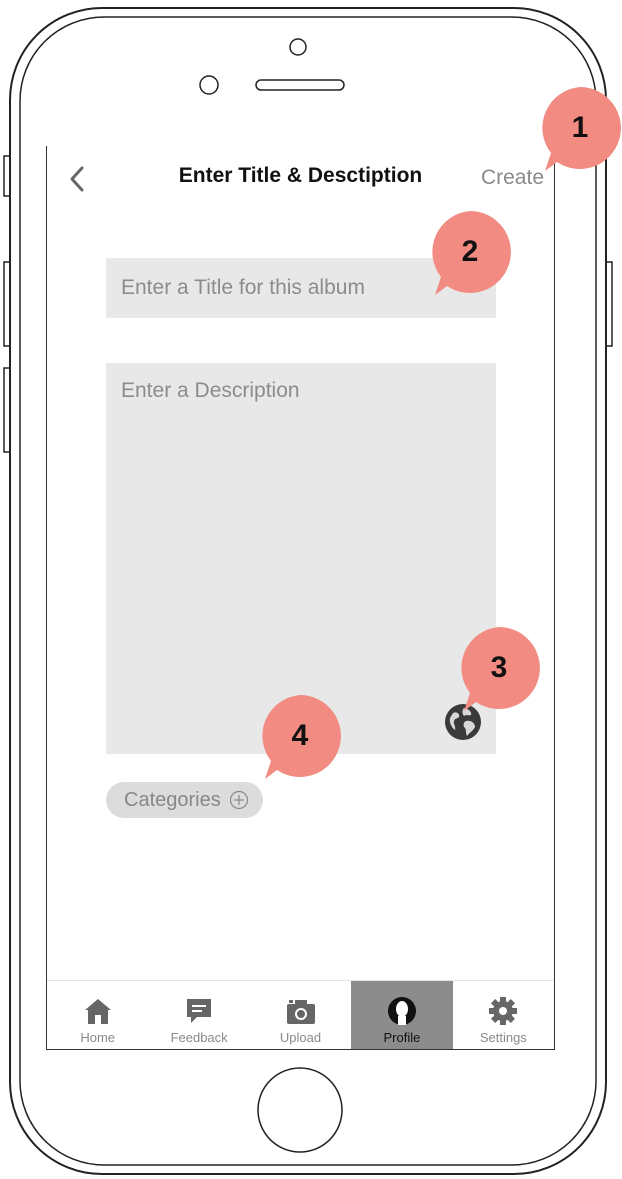  Describe the element at coordinates (238, 800) in the screenshot. I see `add-circle-icon` at that location.